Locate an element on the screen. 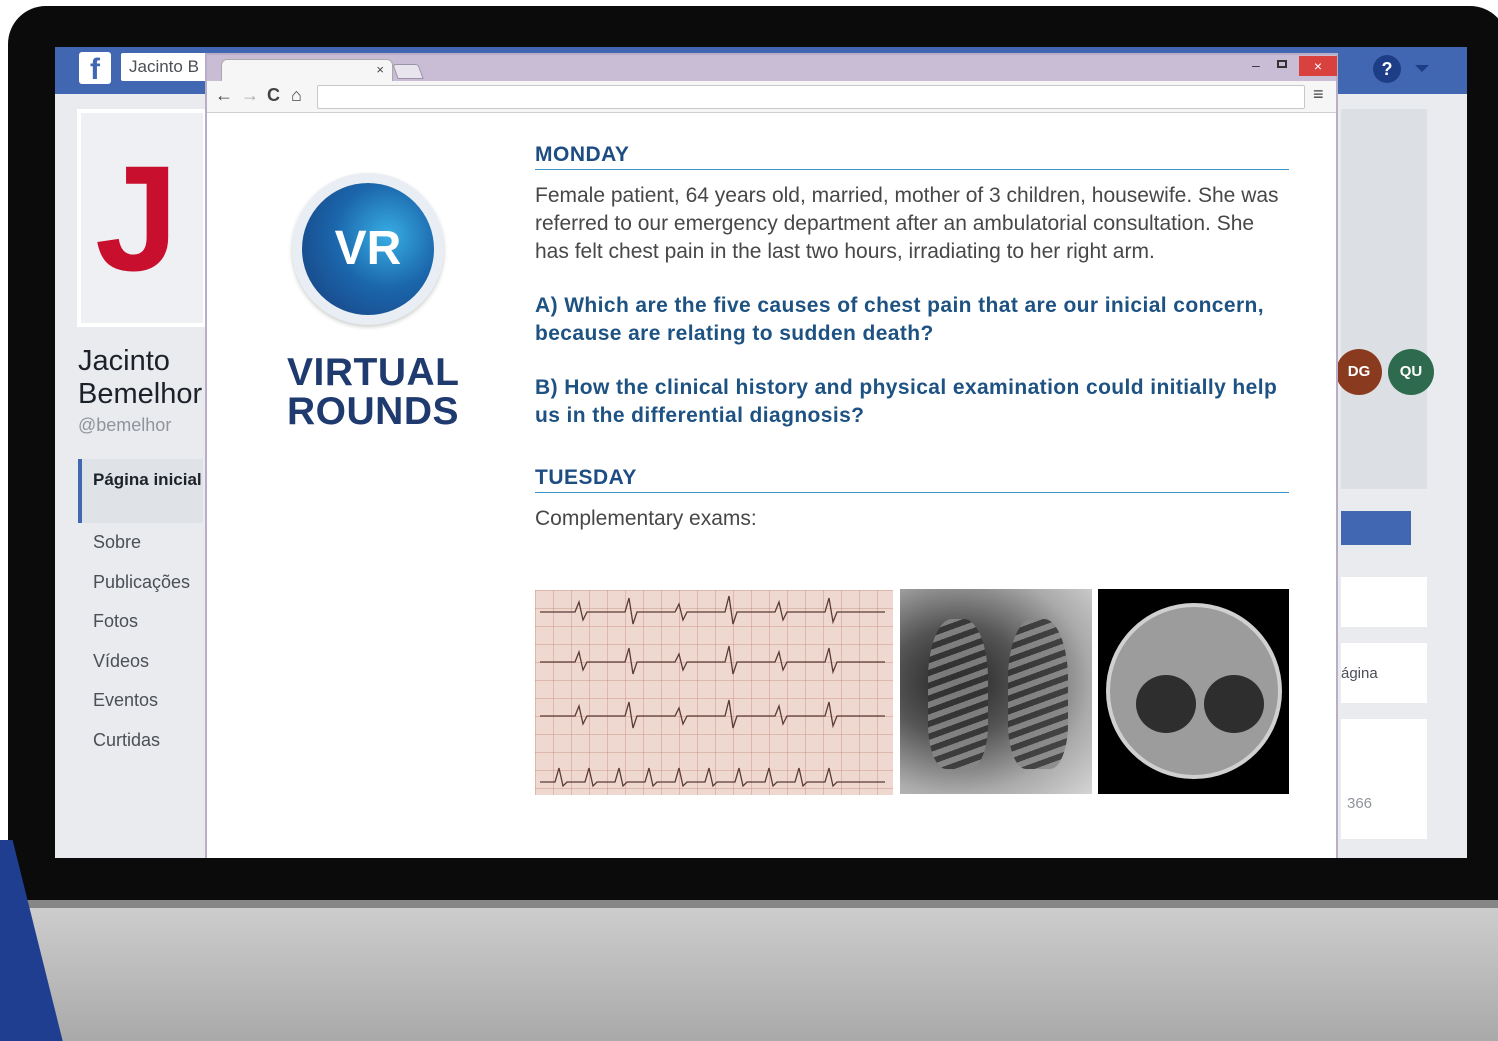 The width and height of the screenshot is (1498, 1041). tab-strip: × – × is located at coordinates (772, 69).